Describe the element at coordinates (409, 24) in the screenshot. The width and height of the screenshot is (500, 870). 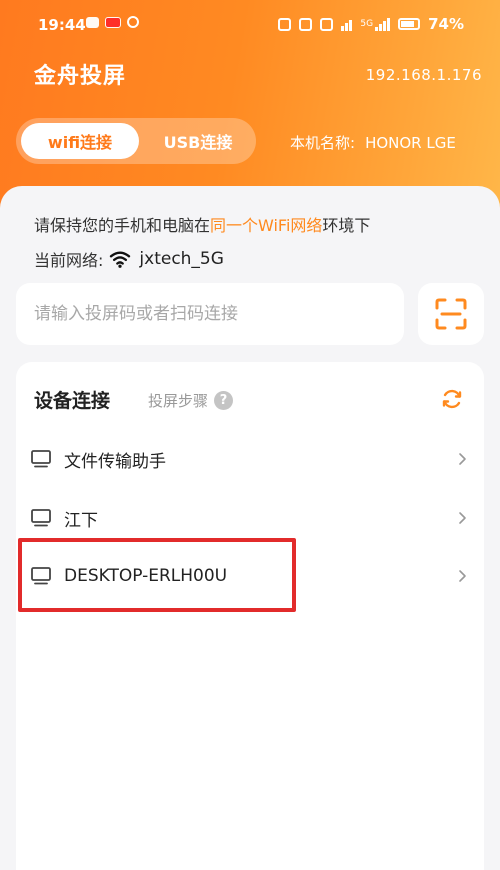
I see `battery-icon` at that location.